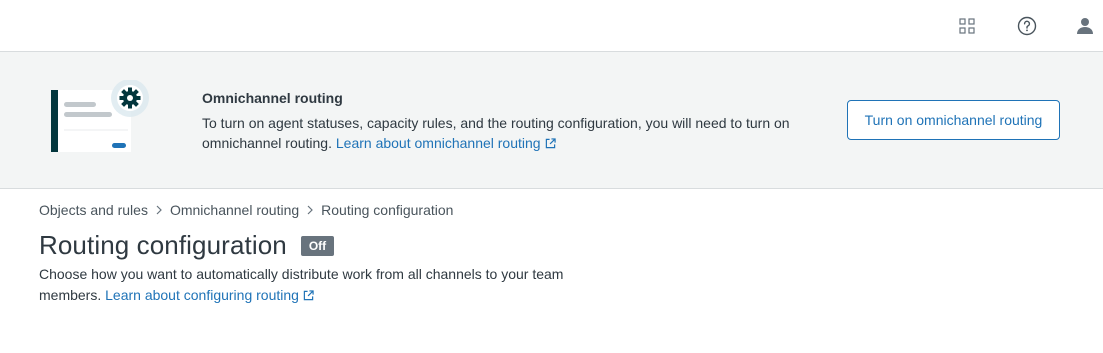  I want to click on breadcrumb-omnichannel-routing: Omnichannel routing, so click(234, 210).